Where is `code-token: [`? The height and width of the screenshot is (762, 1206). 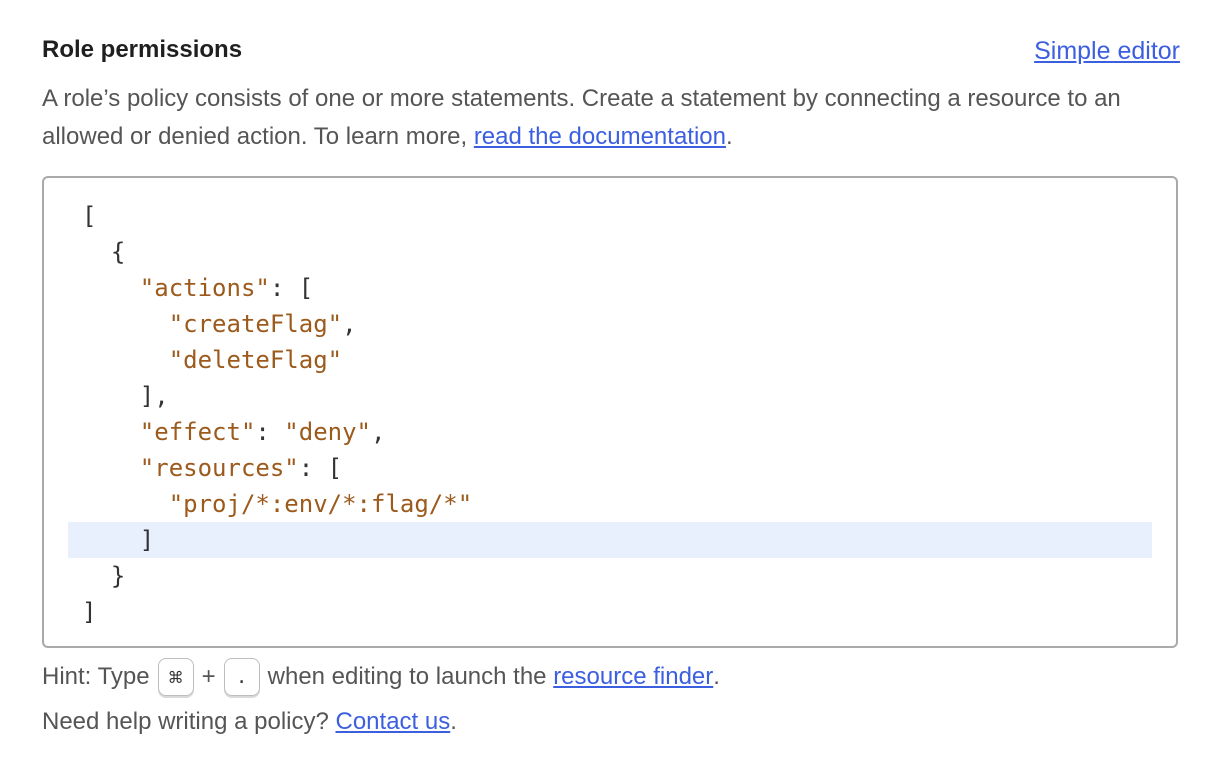
code-token: [ is located at coordinates (89, 216).